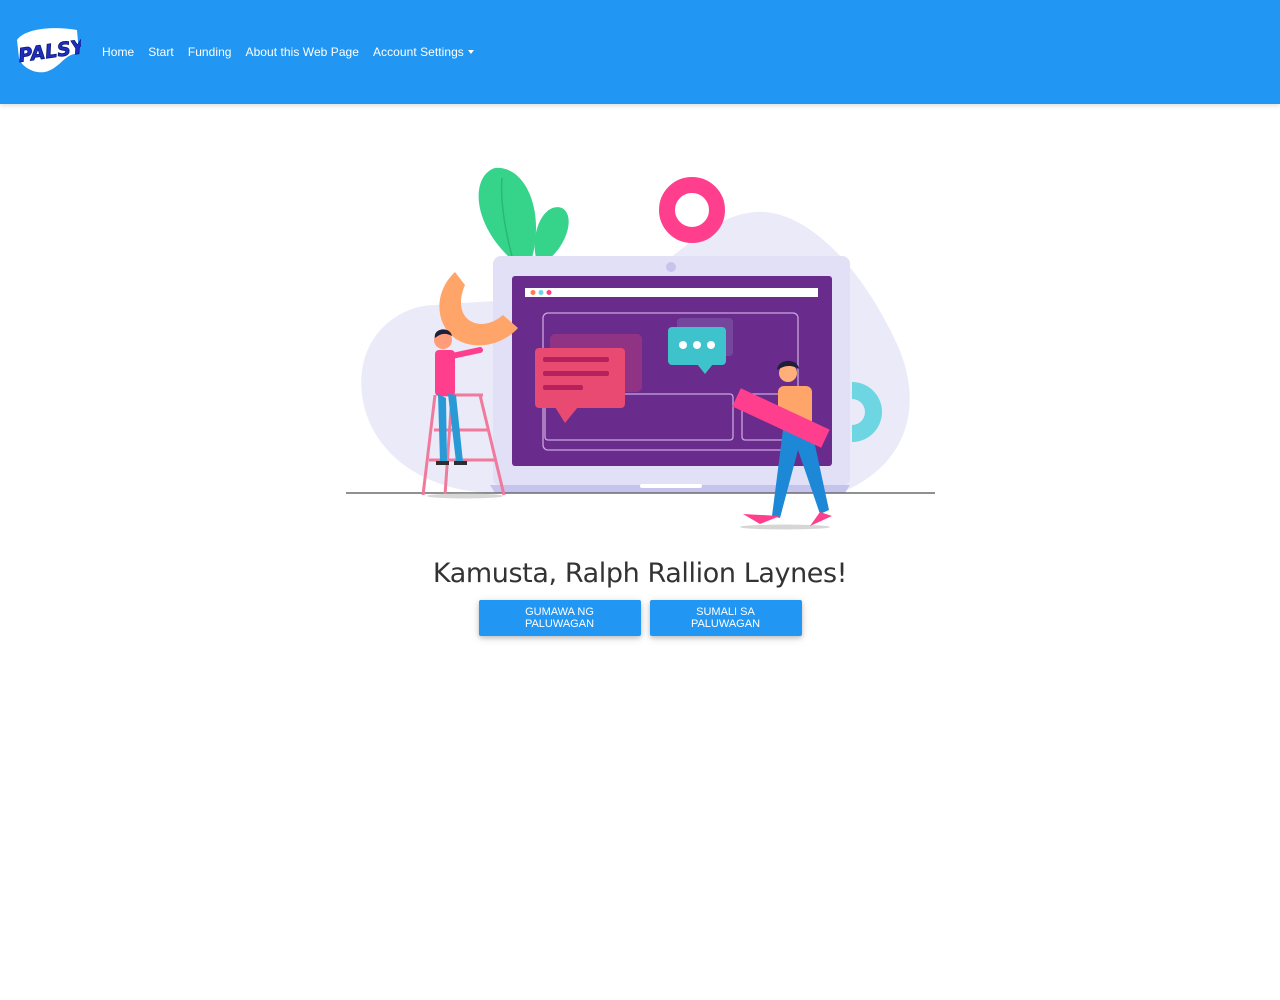  I want to click on nav-account-settings-dropdown: Account Settings, so click(423, 52).